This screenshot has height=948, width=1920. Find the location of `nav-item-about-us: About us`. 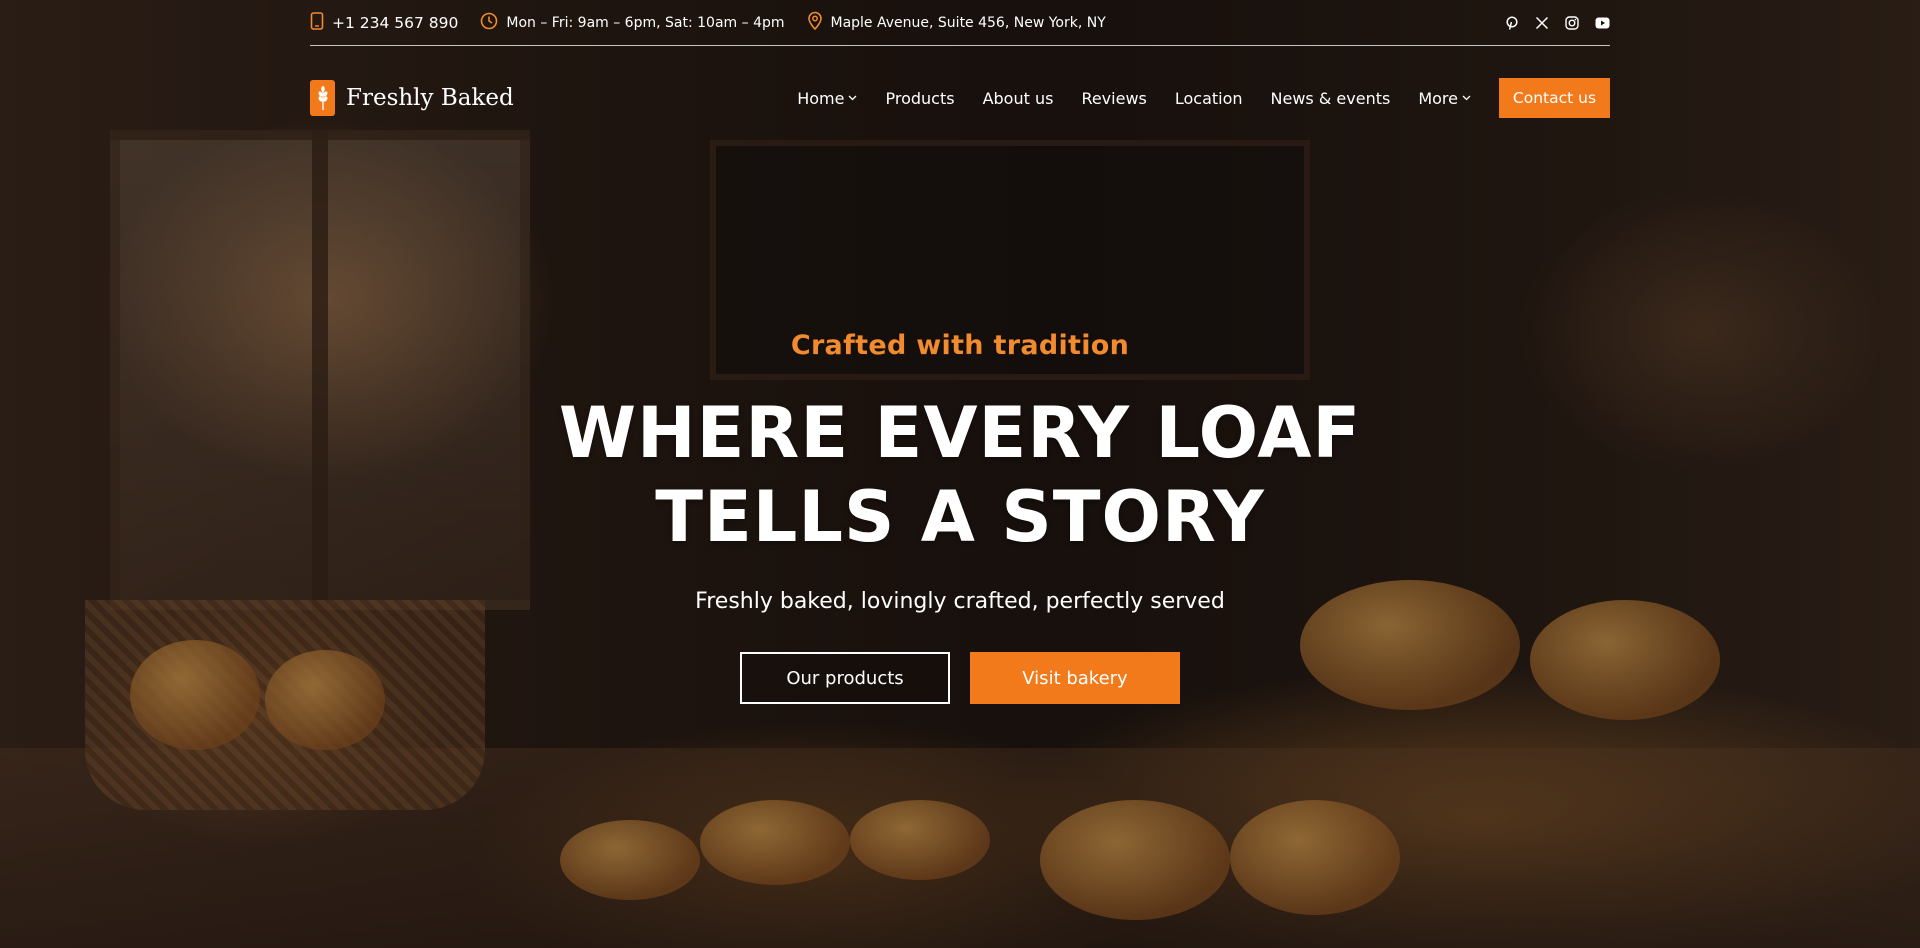

nav-item-about-us: About us is located at coordinates (1018, 98).